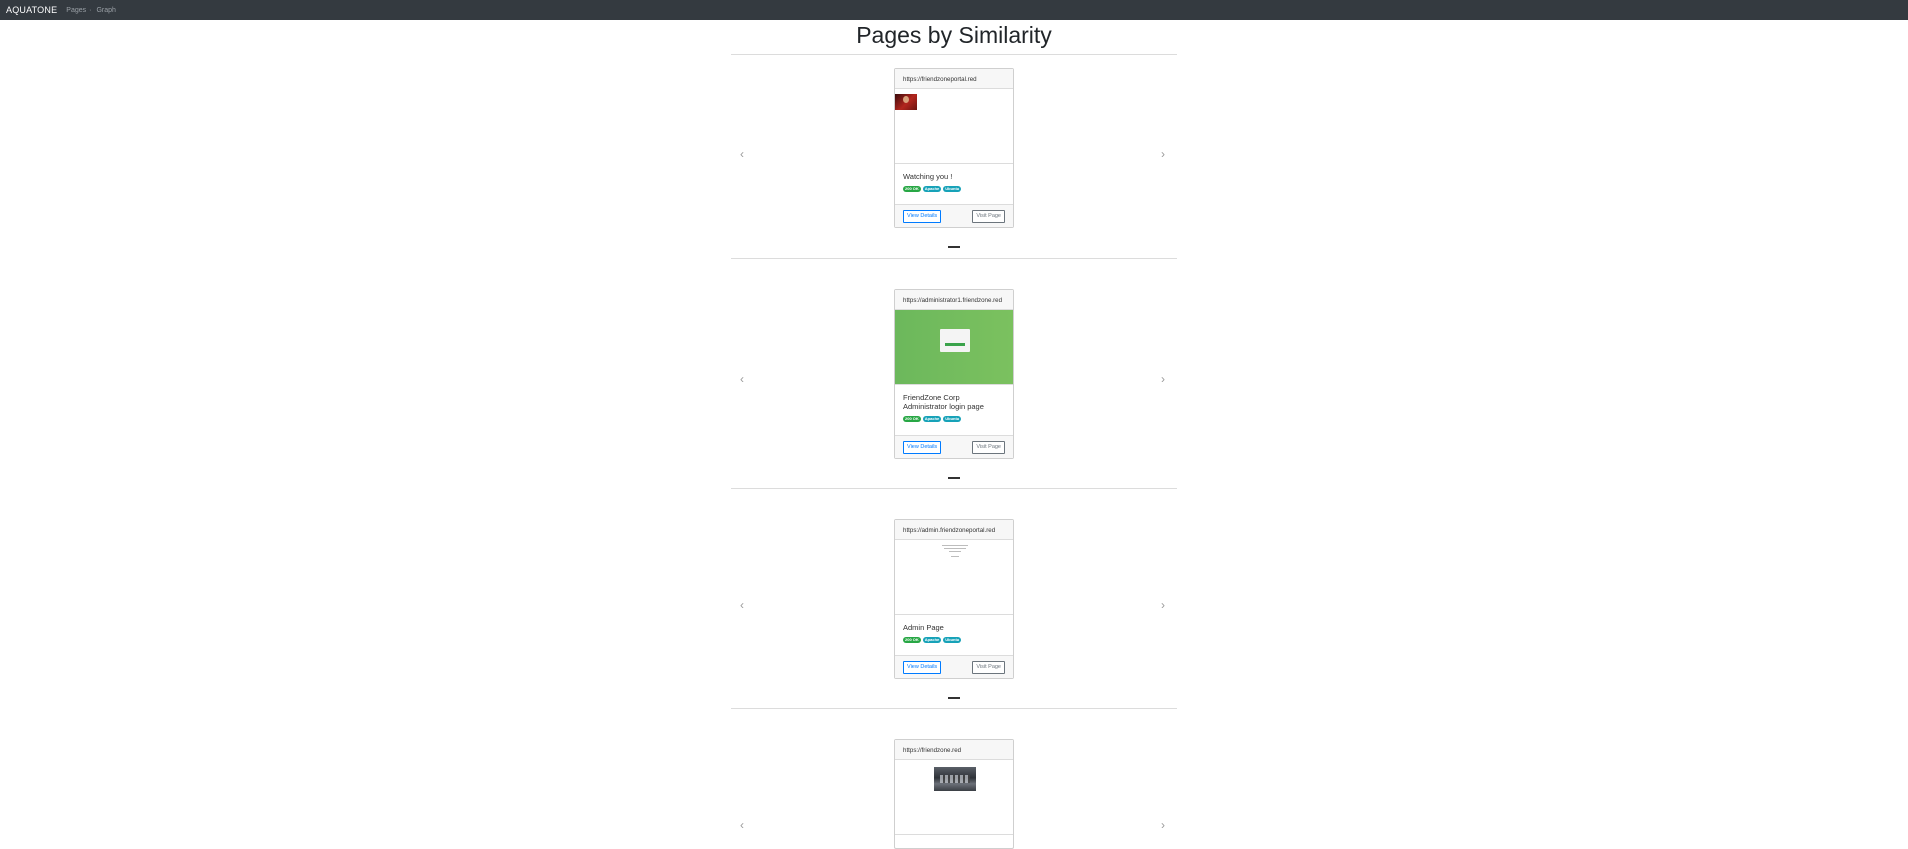  Describe the element at coordinates (954, 79) in the screenshot. I see `card-url: https://friendzoneportal.red` at that location.